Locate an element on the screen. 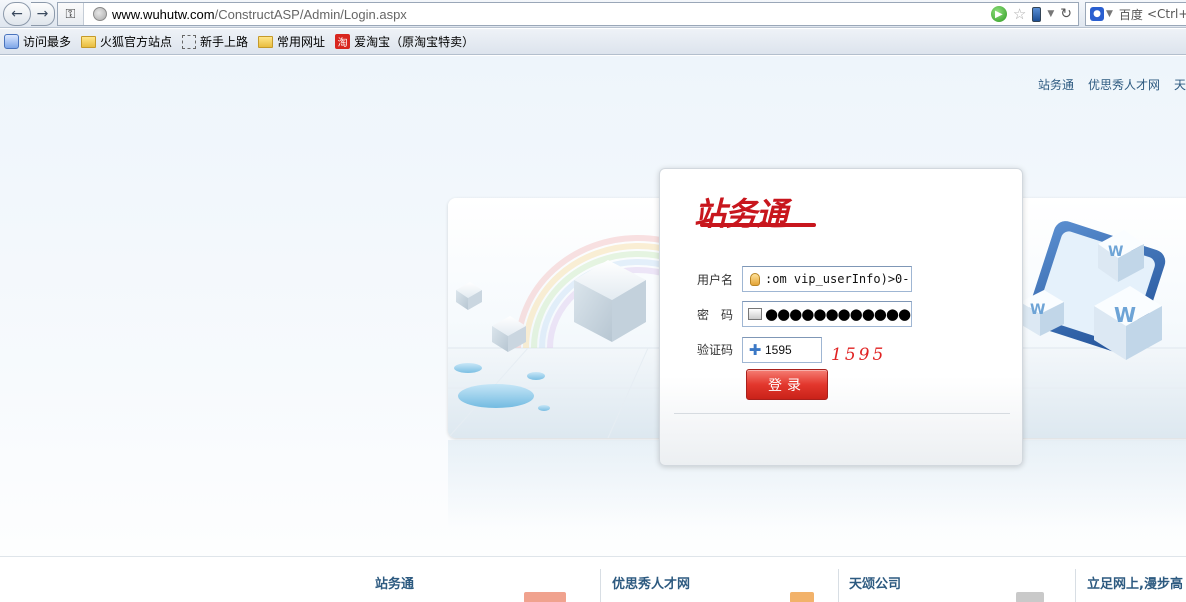  key-icon: ⚿ is located at coordinates (71, 14).